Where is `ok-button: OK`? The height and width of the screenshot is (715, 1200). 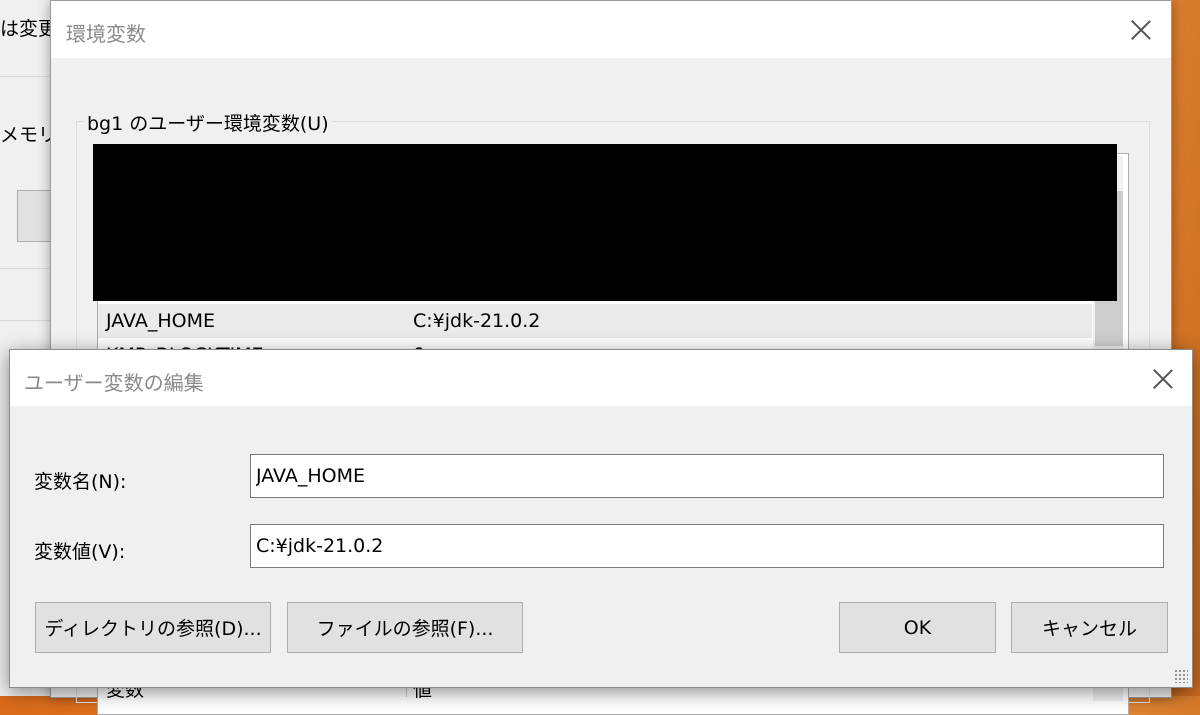
ok-button: OK is located at coordinates (917, 627).